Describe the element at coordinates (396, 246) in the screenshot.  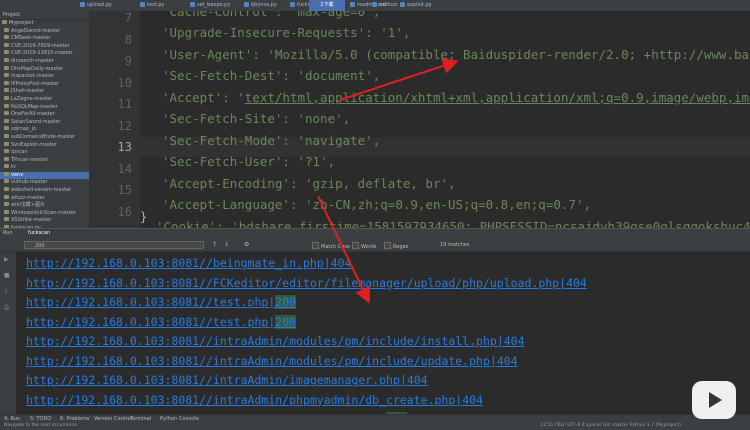
I see `regex-checkbox: Regex` at that location.